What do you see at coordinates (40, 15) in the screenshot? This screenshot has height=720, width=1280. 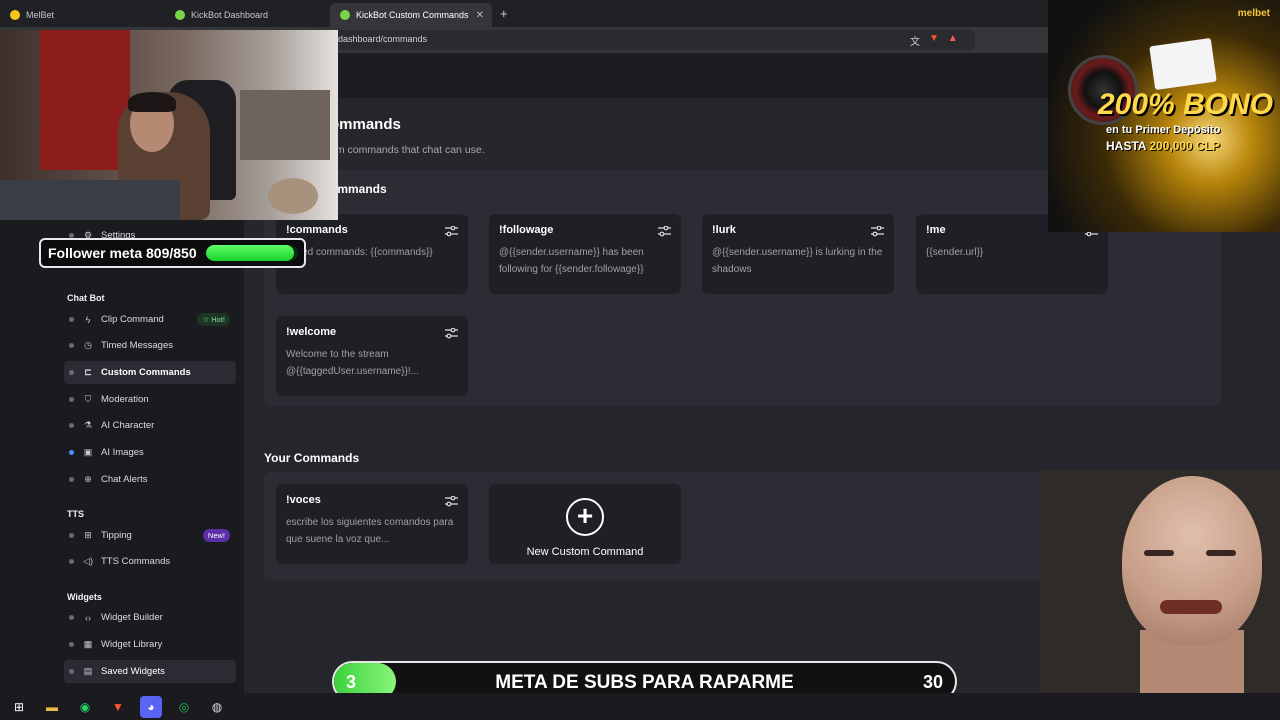 I see `tab-label: MelBet` at bounding box center [40, 15].